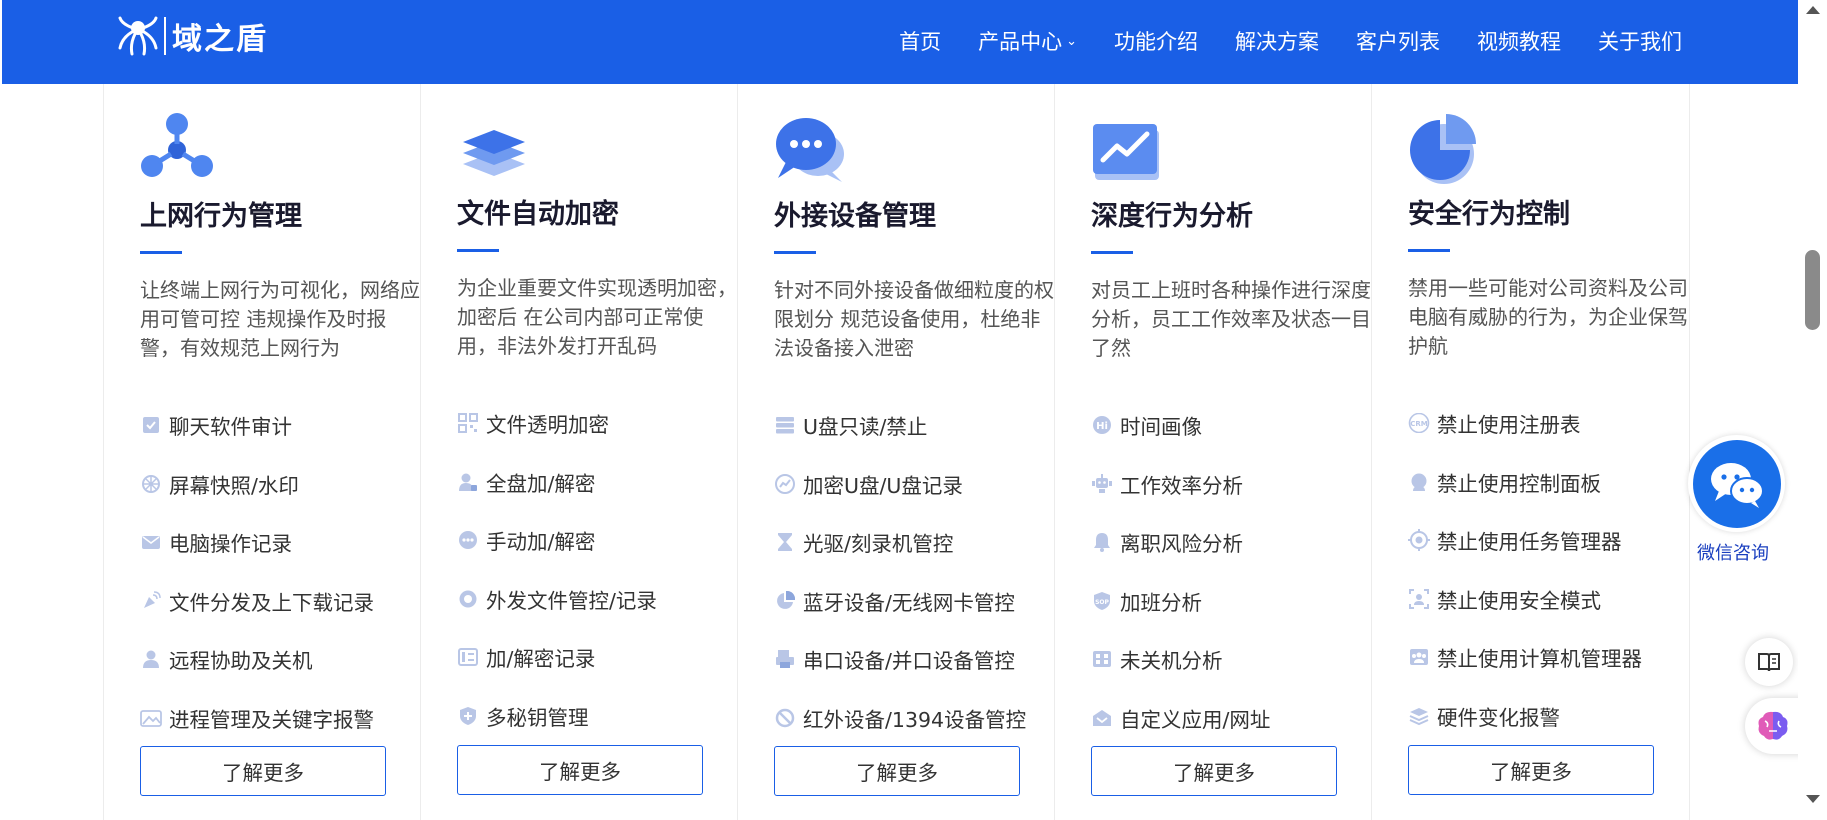 This screenshot has width=1827, height=820. Describe the element at coordinates (1180, 425) in the screenshot. I see `feature-item: Hi 时间画像` at that location.